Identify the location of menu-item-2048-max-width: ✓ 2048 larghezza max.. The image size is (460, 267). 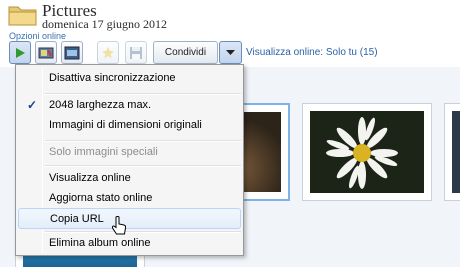
(129, 105).